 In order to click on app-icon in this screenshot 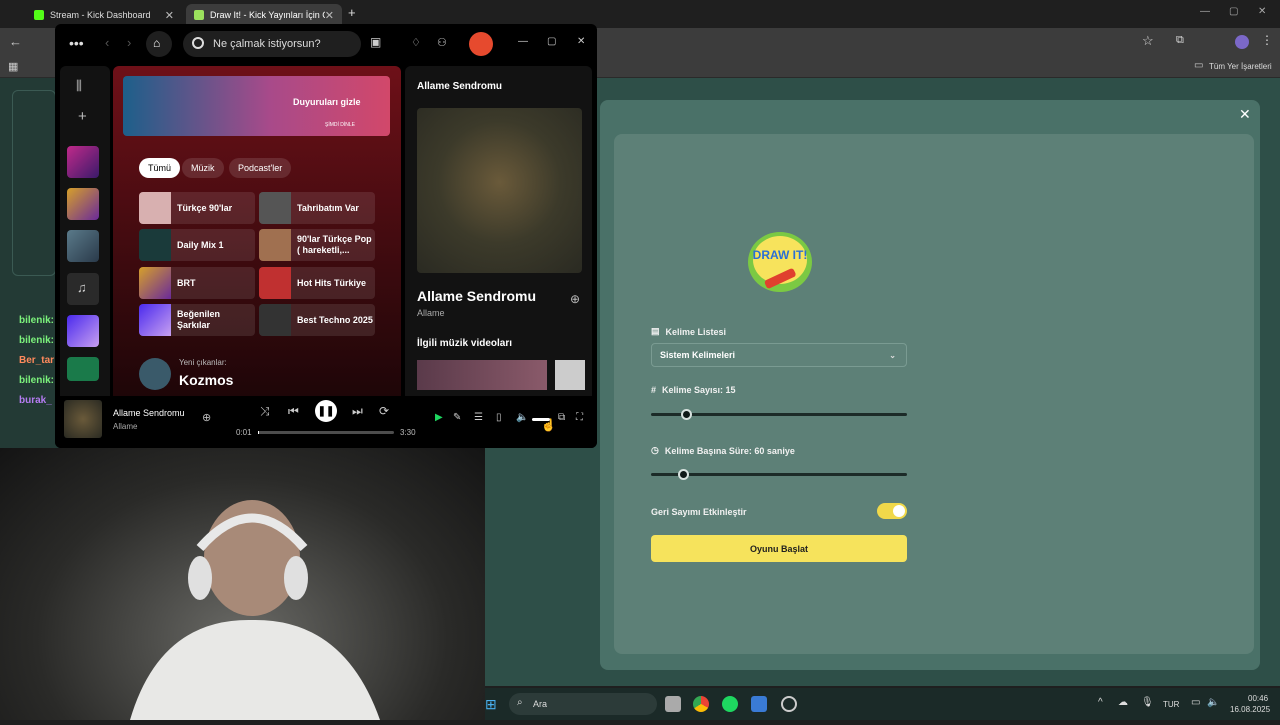, I will do `click(789, 704)`.